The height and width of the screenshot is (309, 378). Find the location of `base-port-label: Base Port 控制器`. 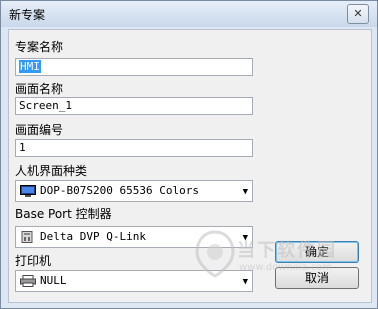

base-port-label: Base Port 控制器 is located at coordinates (63, 214).